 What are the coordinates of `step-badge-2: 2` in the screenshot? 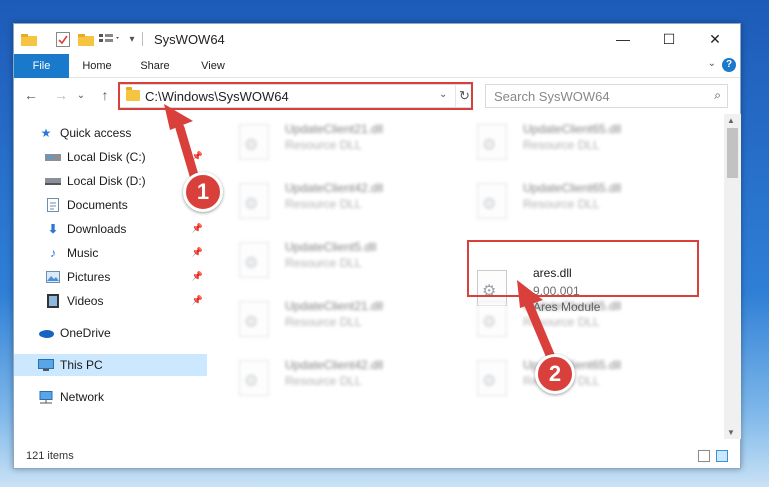 It's located at (555, 374).